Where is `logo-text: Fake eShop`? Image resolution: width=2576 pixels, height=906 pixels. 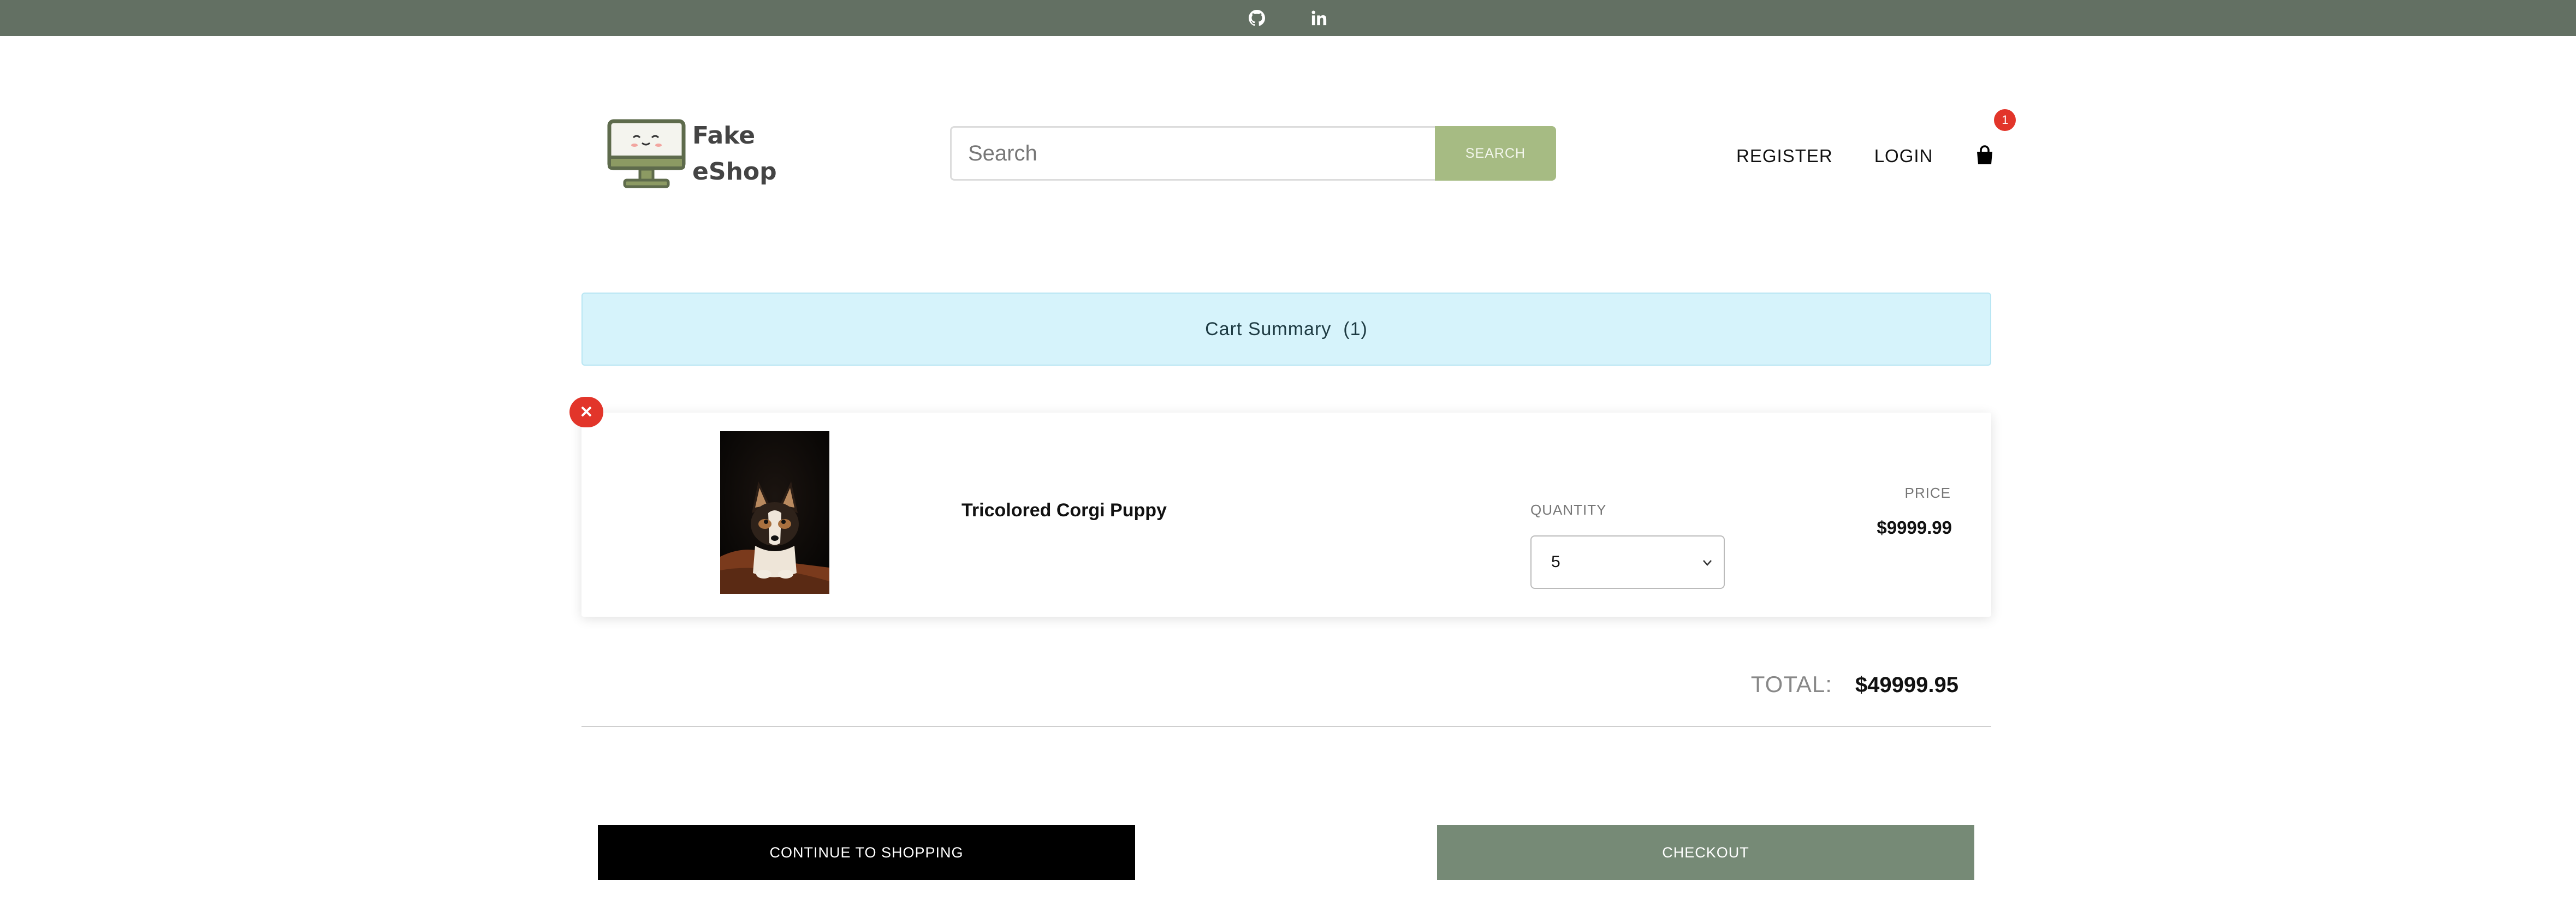
logo-text: Fake eShop is located at coordinates (734, 154).